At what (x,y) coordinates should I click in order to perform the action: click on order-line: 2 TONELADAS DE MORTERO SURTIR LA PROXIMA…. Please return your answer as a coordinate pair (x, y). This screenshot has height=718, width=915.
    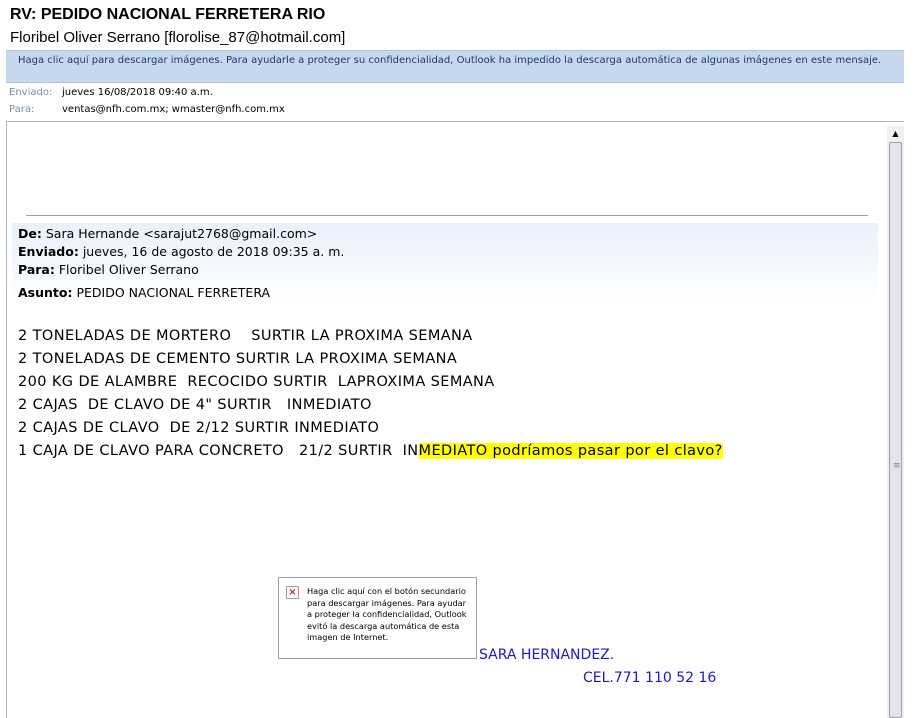
    Looking at the image, I should click on (245, 336).